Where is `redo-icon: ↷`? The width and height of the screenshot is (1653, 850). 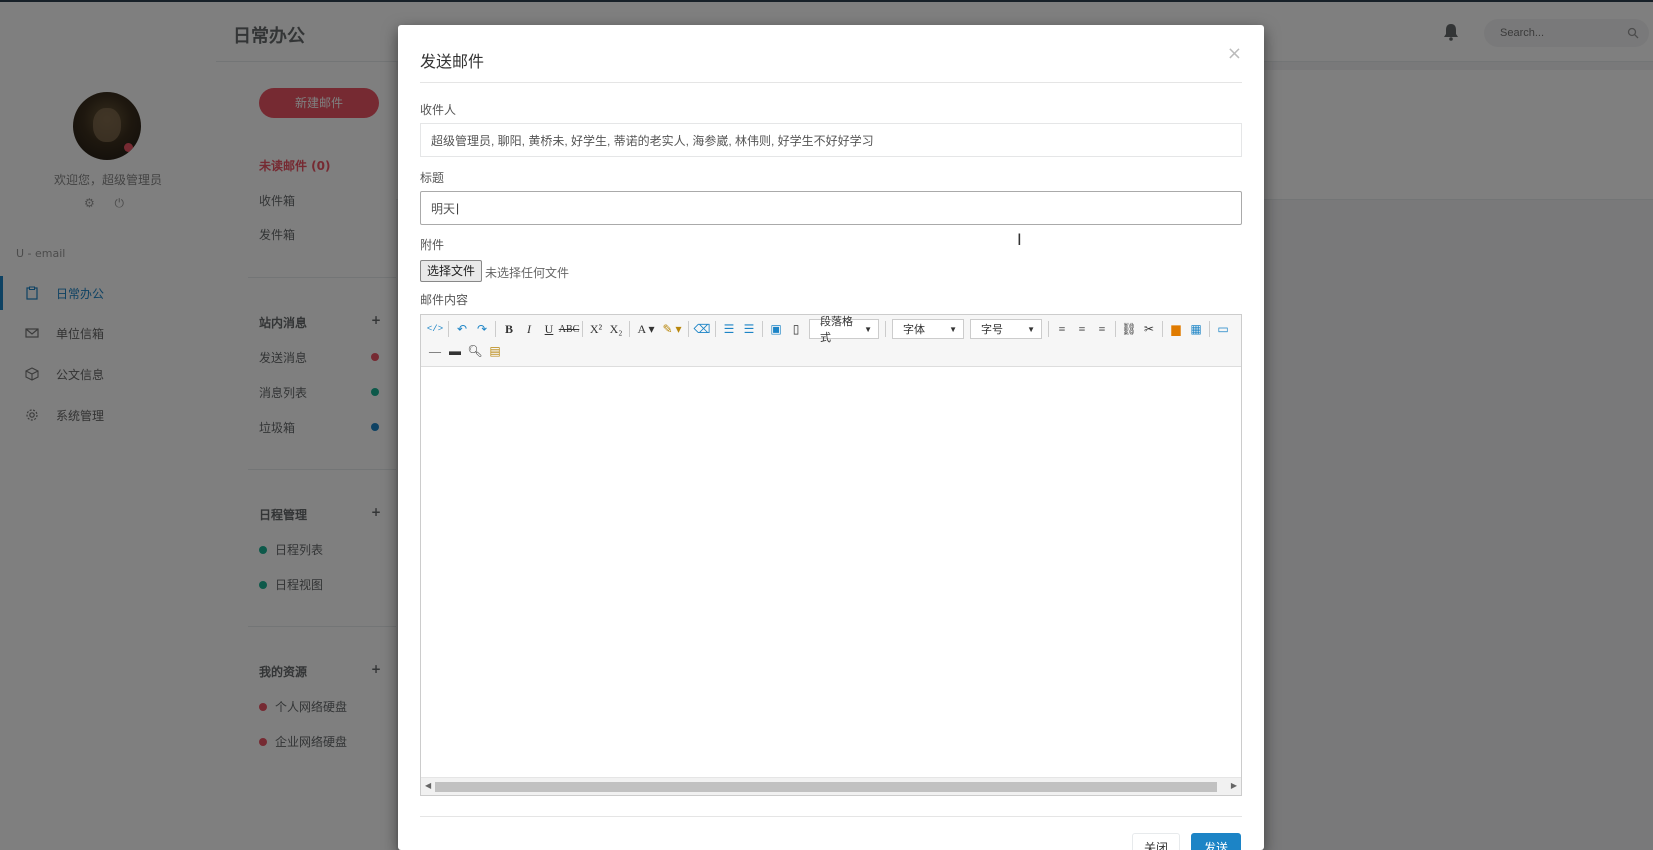 redo-icon: ↷ is located at coordinates (482, 329).